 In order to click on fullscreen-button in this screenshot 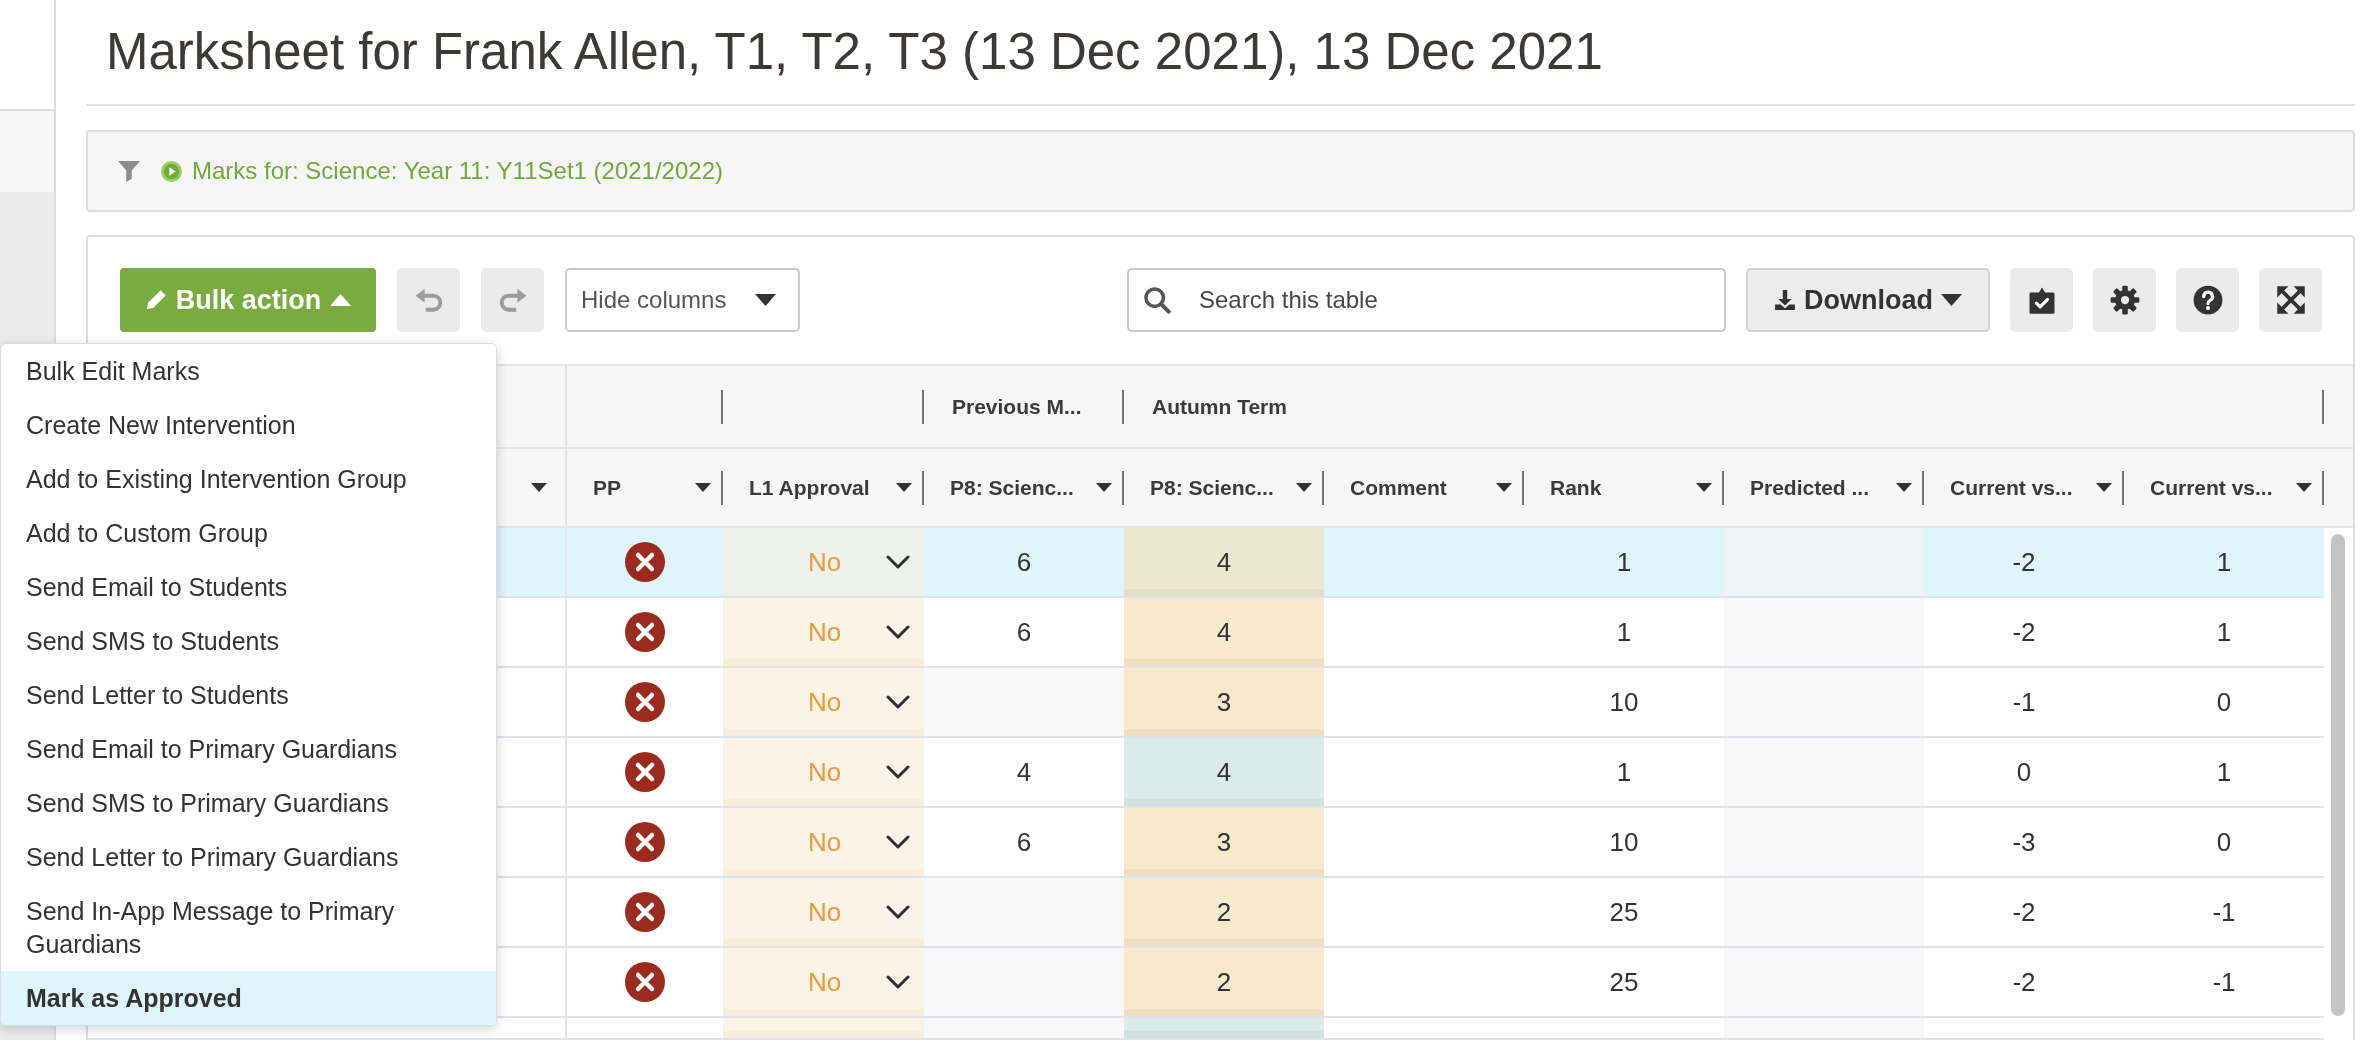, I will do `click(2290, 300)`.